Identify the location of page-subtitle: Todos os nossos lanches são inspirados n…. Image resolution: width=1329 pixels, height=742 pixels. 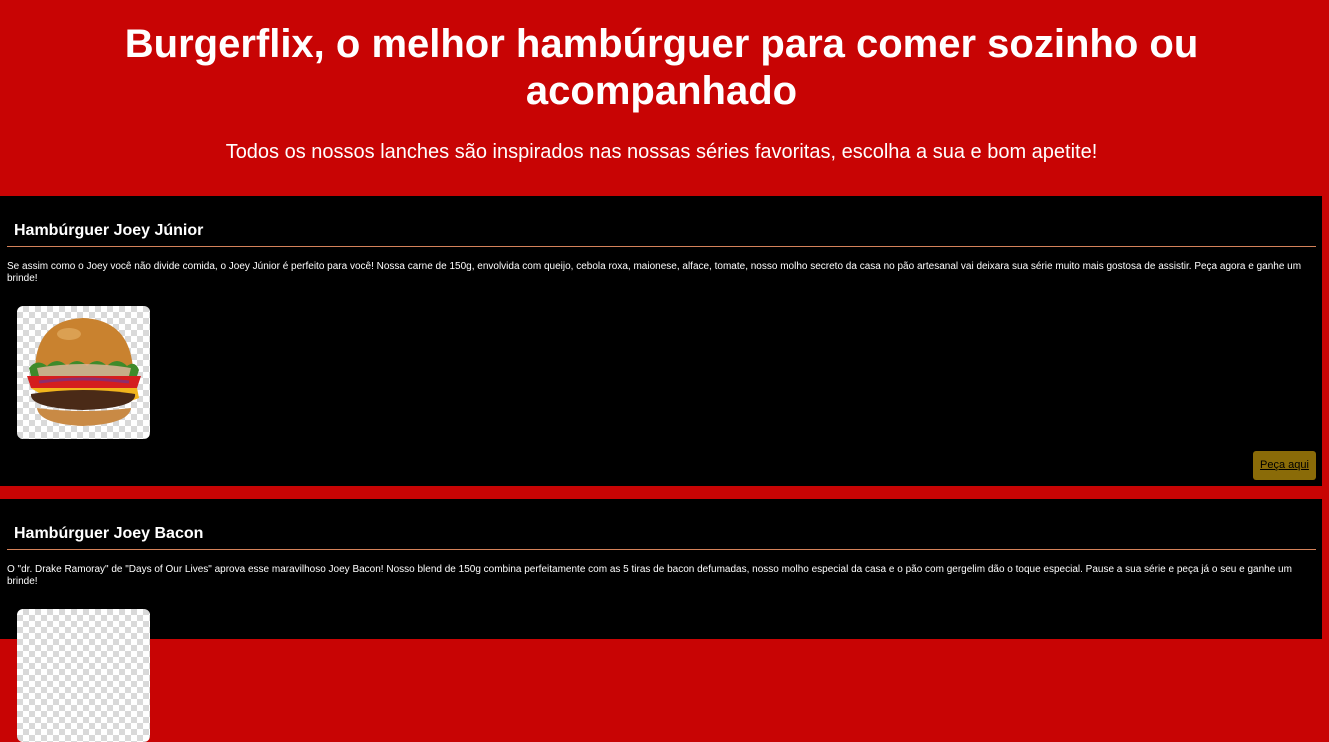
(661, 152).